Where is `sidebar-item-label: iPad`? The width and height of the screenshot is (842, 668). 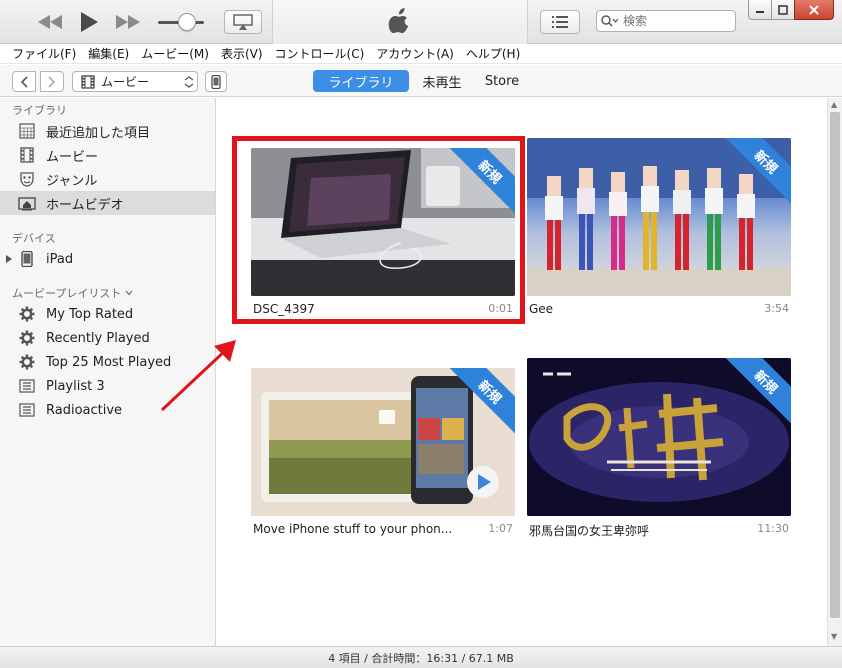
sidebar-item-label: iPad is located at coordinates (60, 259).